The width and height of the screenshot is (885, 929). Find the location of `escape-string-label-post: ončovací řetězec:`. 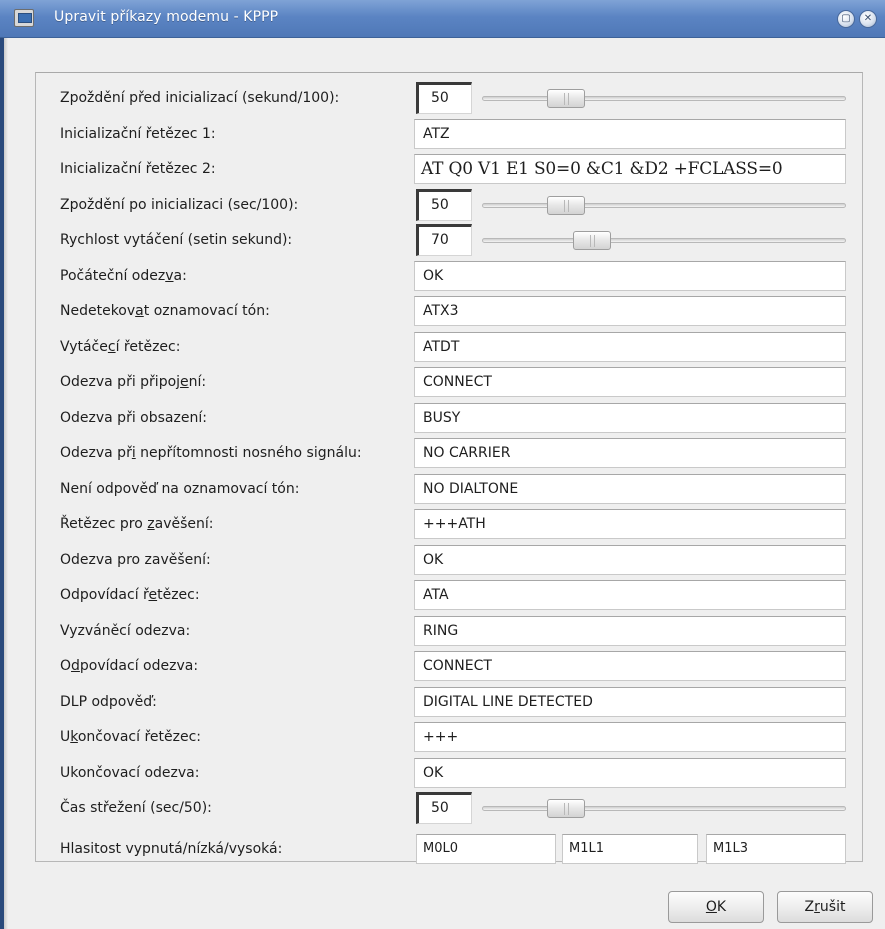

escape-string-label-post: ončovací řetězec: is located at coordinates (139, 737).